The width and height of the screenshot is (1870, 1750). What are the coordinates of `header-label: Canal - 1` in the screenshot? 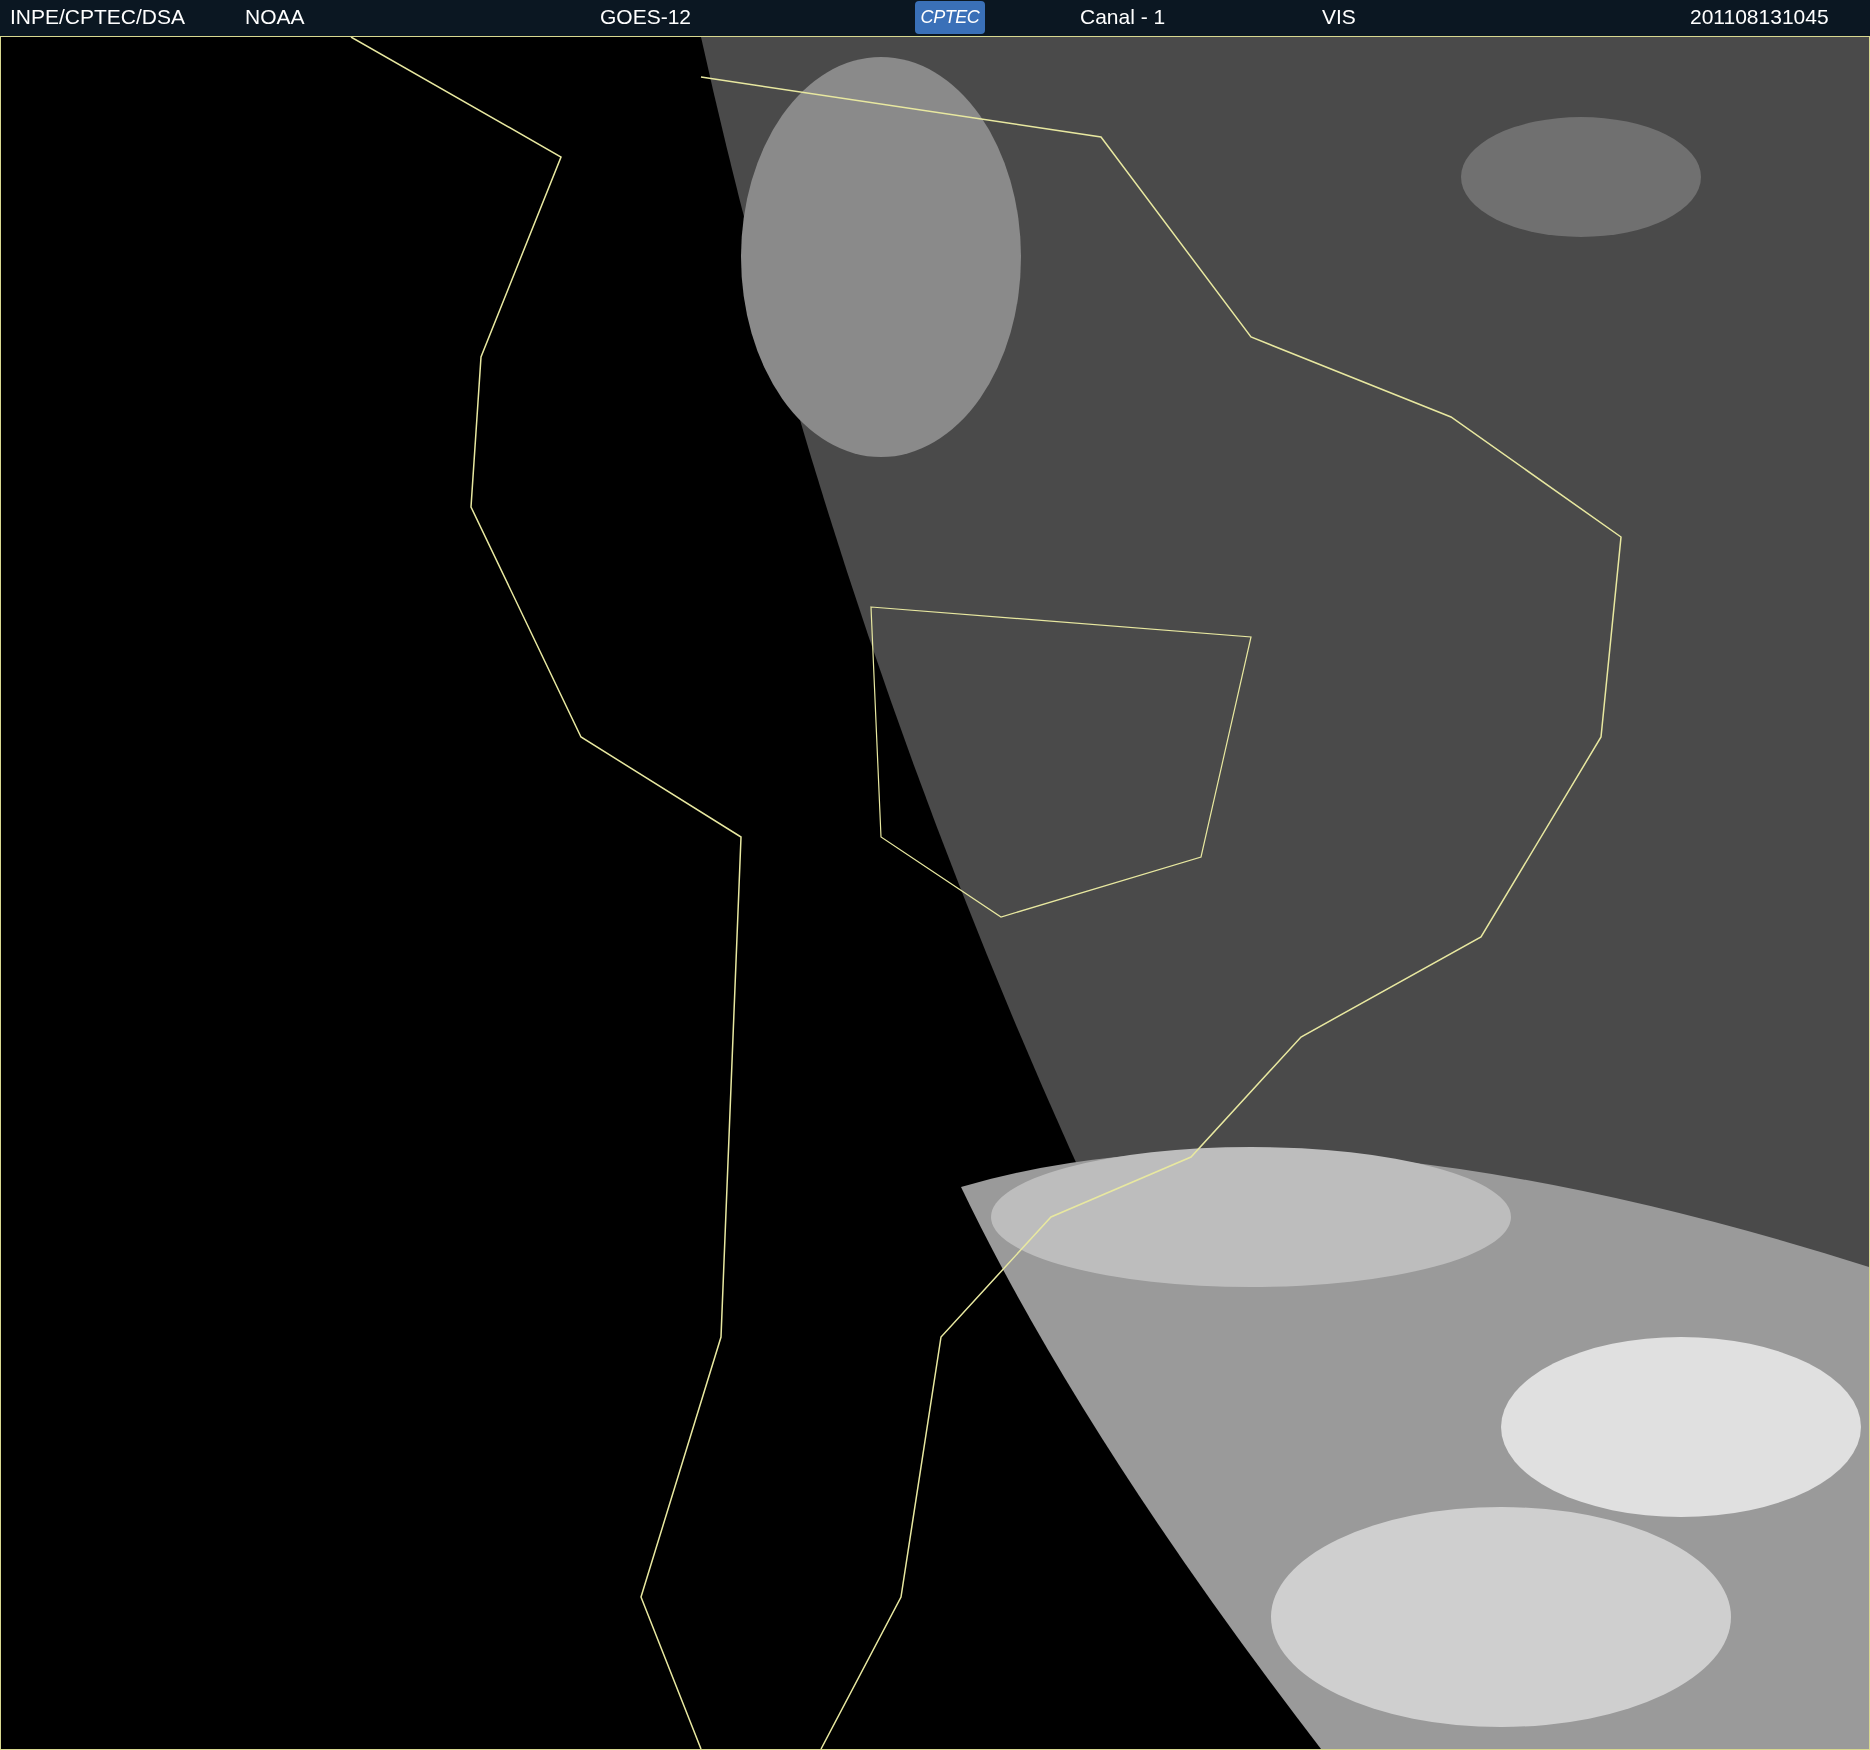 It's located at (1123, 16).